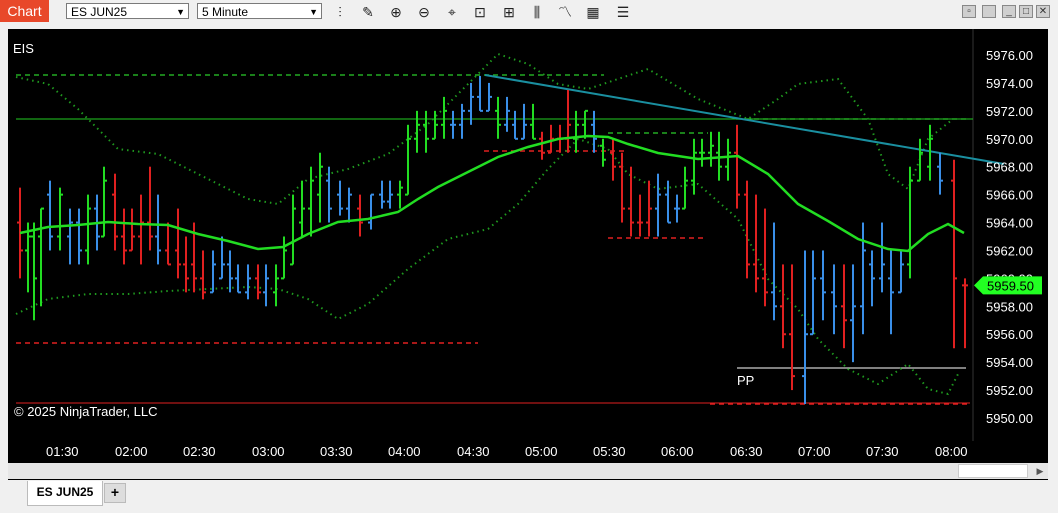 This screenshot has width=1058, height=513. What do you see at coordinates (1009, 111) in the screenshot?
I see `y-axis-tick-label: 5972.00` at bounding box center [1009, 111].